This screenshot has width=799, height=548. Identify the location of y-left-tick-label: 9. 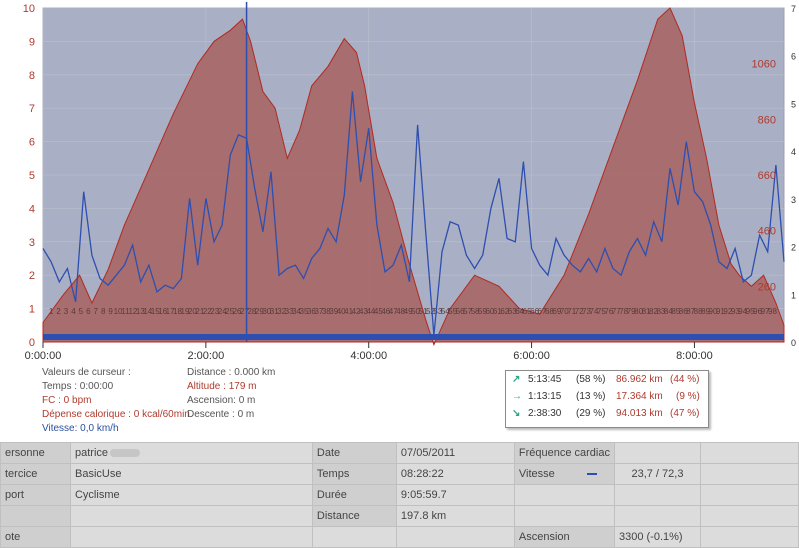
(32, 42).